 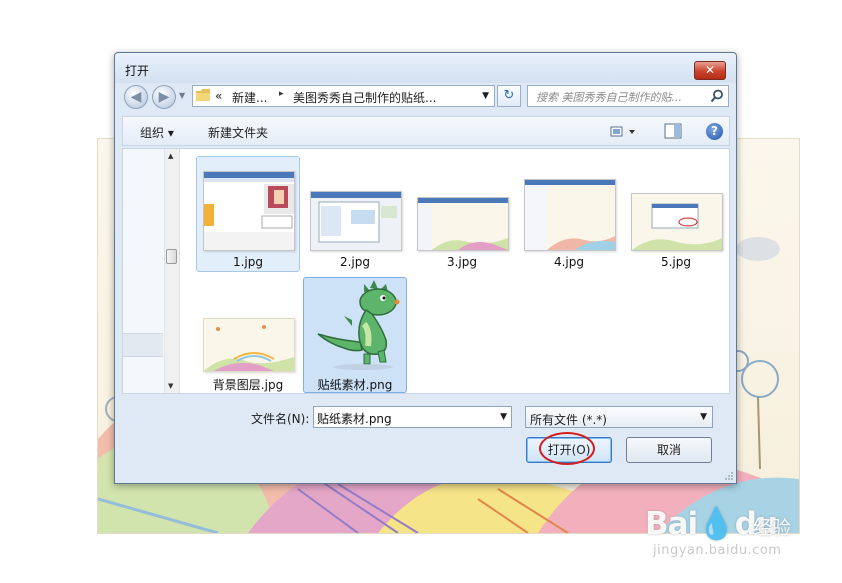 I want to click on help-icon: ?, so click(x=714, y=131).